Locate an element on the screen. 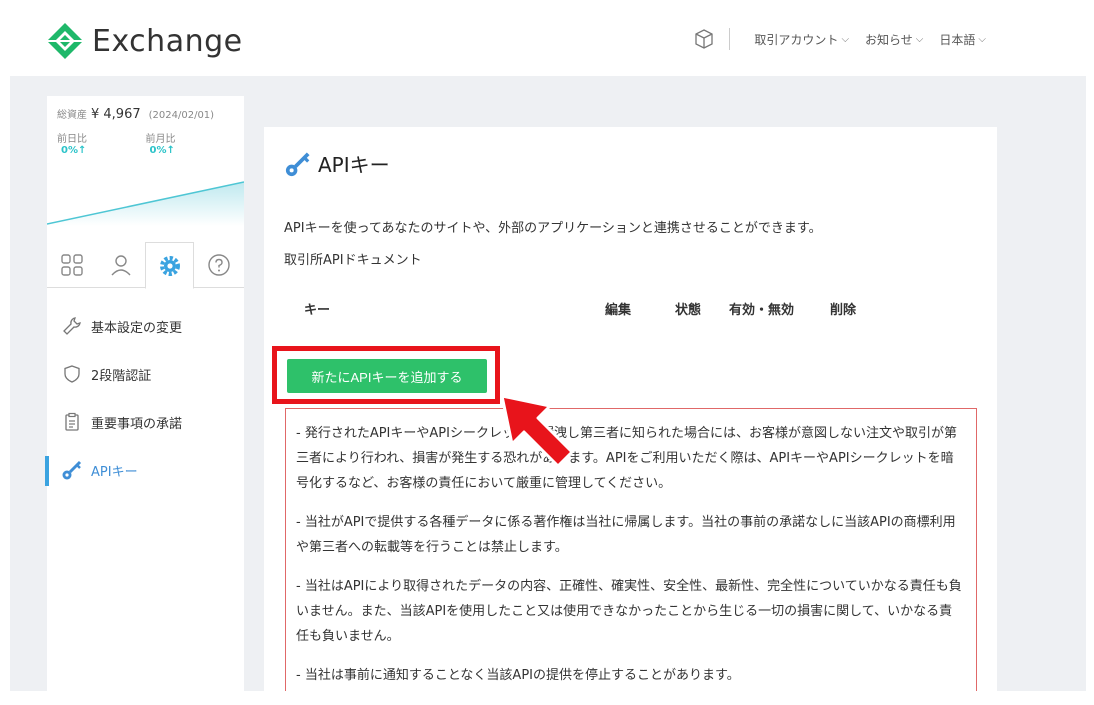  sidebar-item-label: 重要事項の承諾 is located at coordinates (137, 424).